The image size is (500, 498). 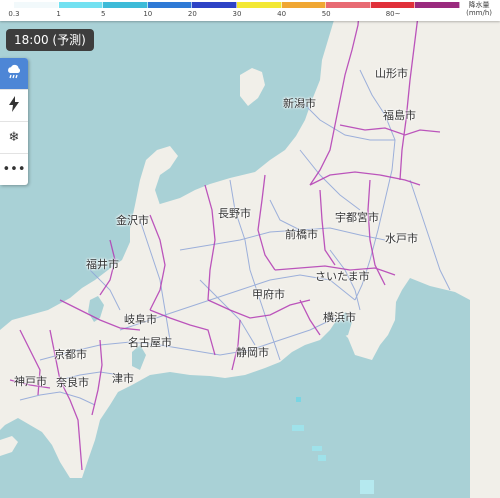 I want to click on city-label: 福島市, so click(x=399, y=115).